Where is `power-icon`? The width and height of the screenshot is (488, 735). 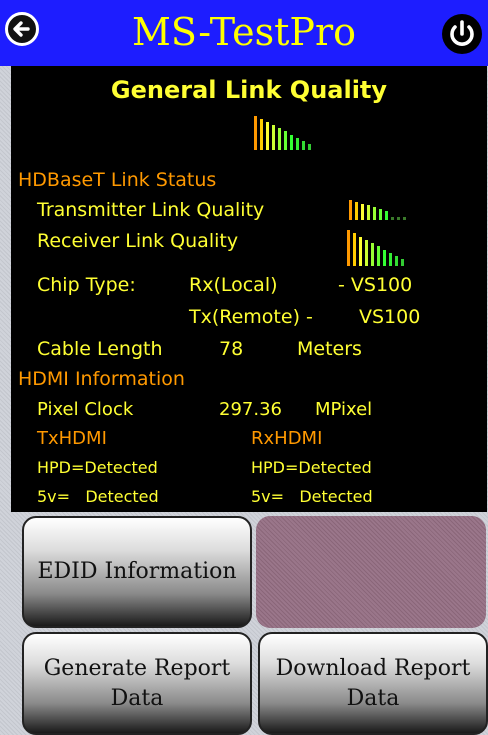
power-icon is located at coordinates (462, 33).